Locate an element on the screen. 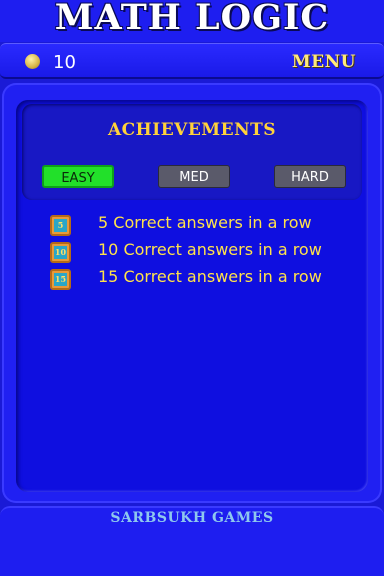  achievement-badge-icon: 5 is located at coordinates (60, 225).